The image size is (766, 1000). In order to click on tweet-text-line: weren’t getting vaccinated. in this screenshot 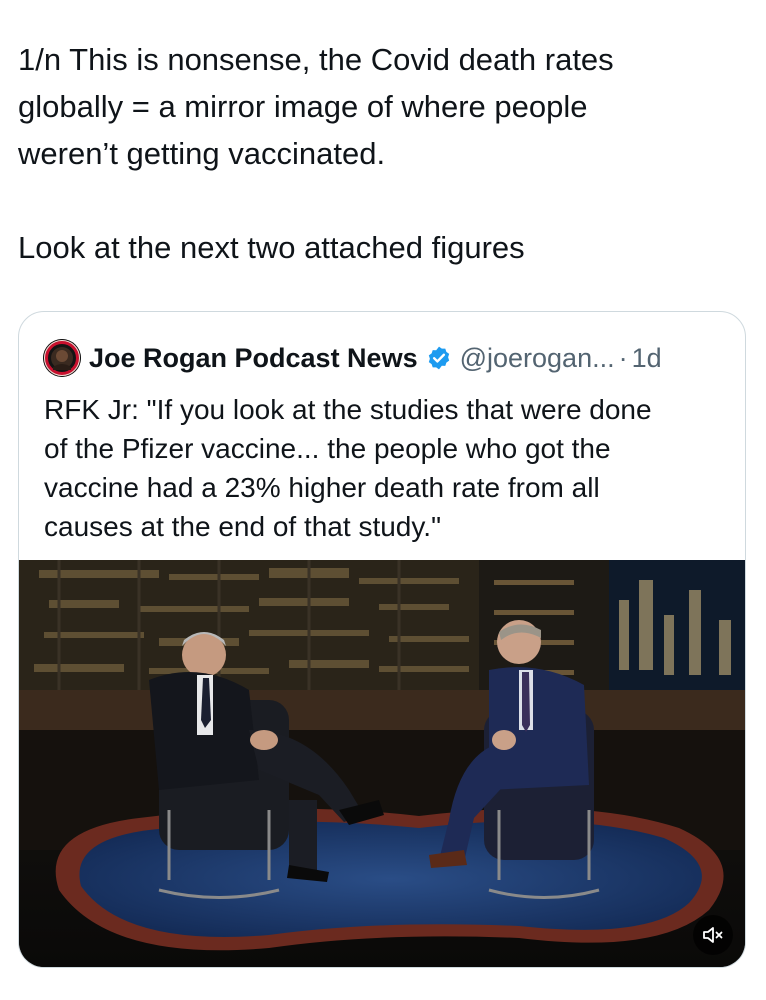, I will do `click(202, 153)`.